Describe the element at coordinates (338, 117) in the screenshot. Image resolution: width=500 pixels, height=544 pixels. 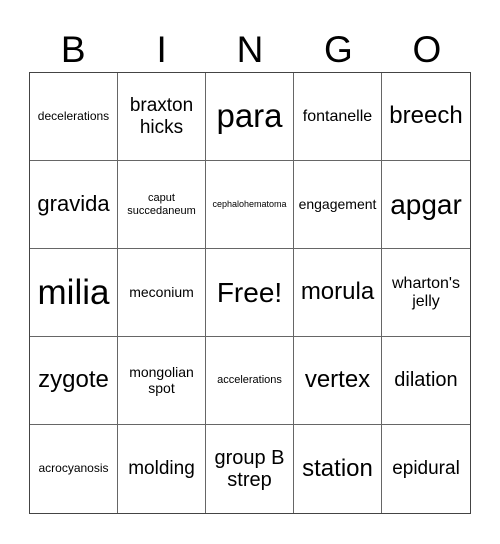
I see `bingo-cell: fontanelle` at that location.